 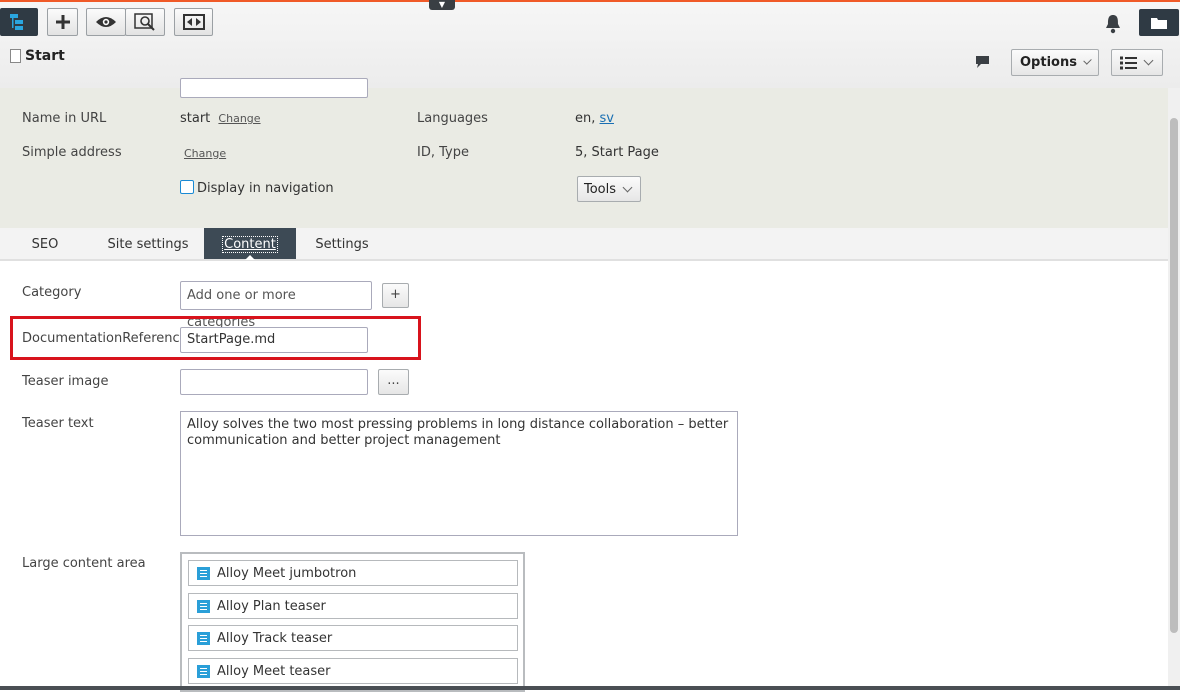 I want to click on options-button: Options, so click(x=1055, y=62).